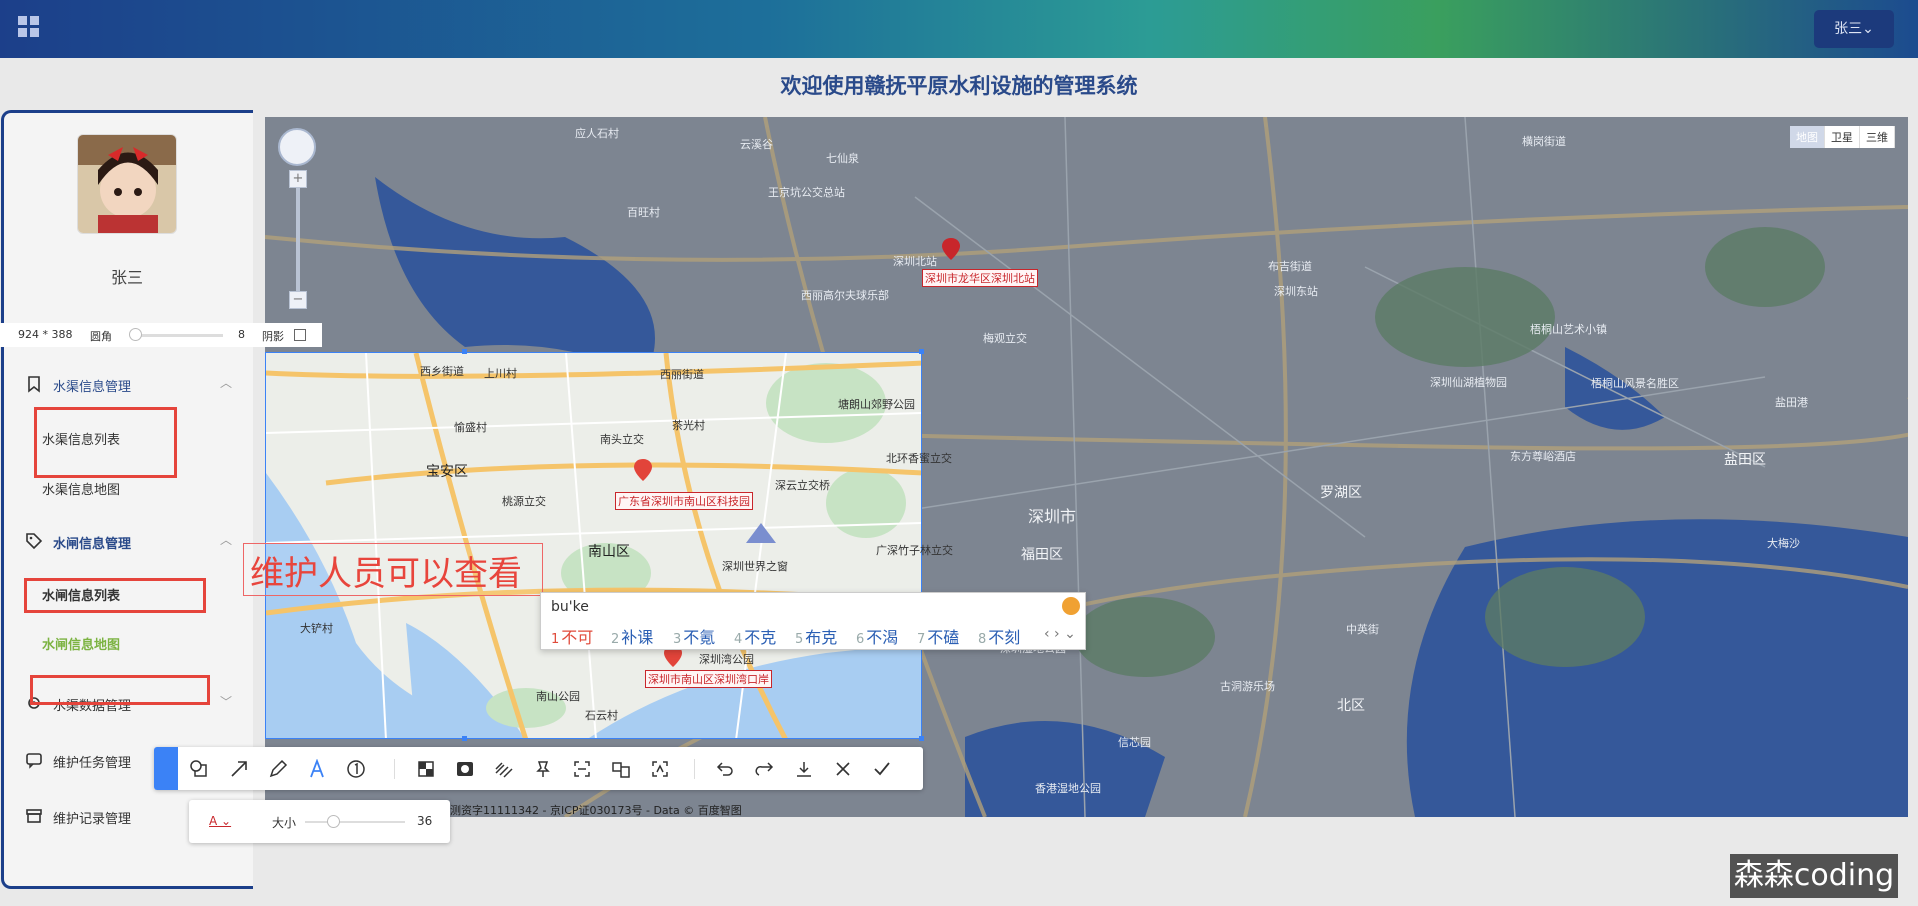  Describe the element at coordinates (1807, 137) in the screenshot. I see `map-type-map: 地图` at that location.